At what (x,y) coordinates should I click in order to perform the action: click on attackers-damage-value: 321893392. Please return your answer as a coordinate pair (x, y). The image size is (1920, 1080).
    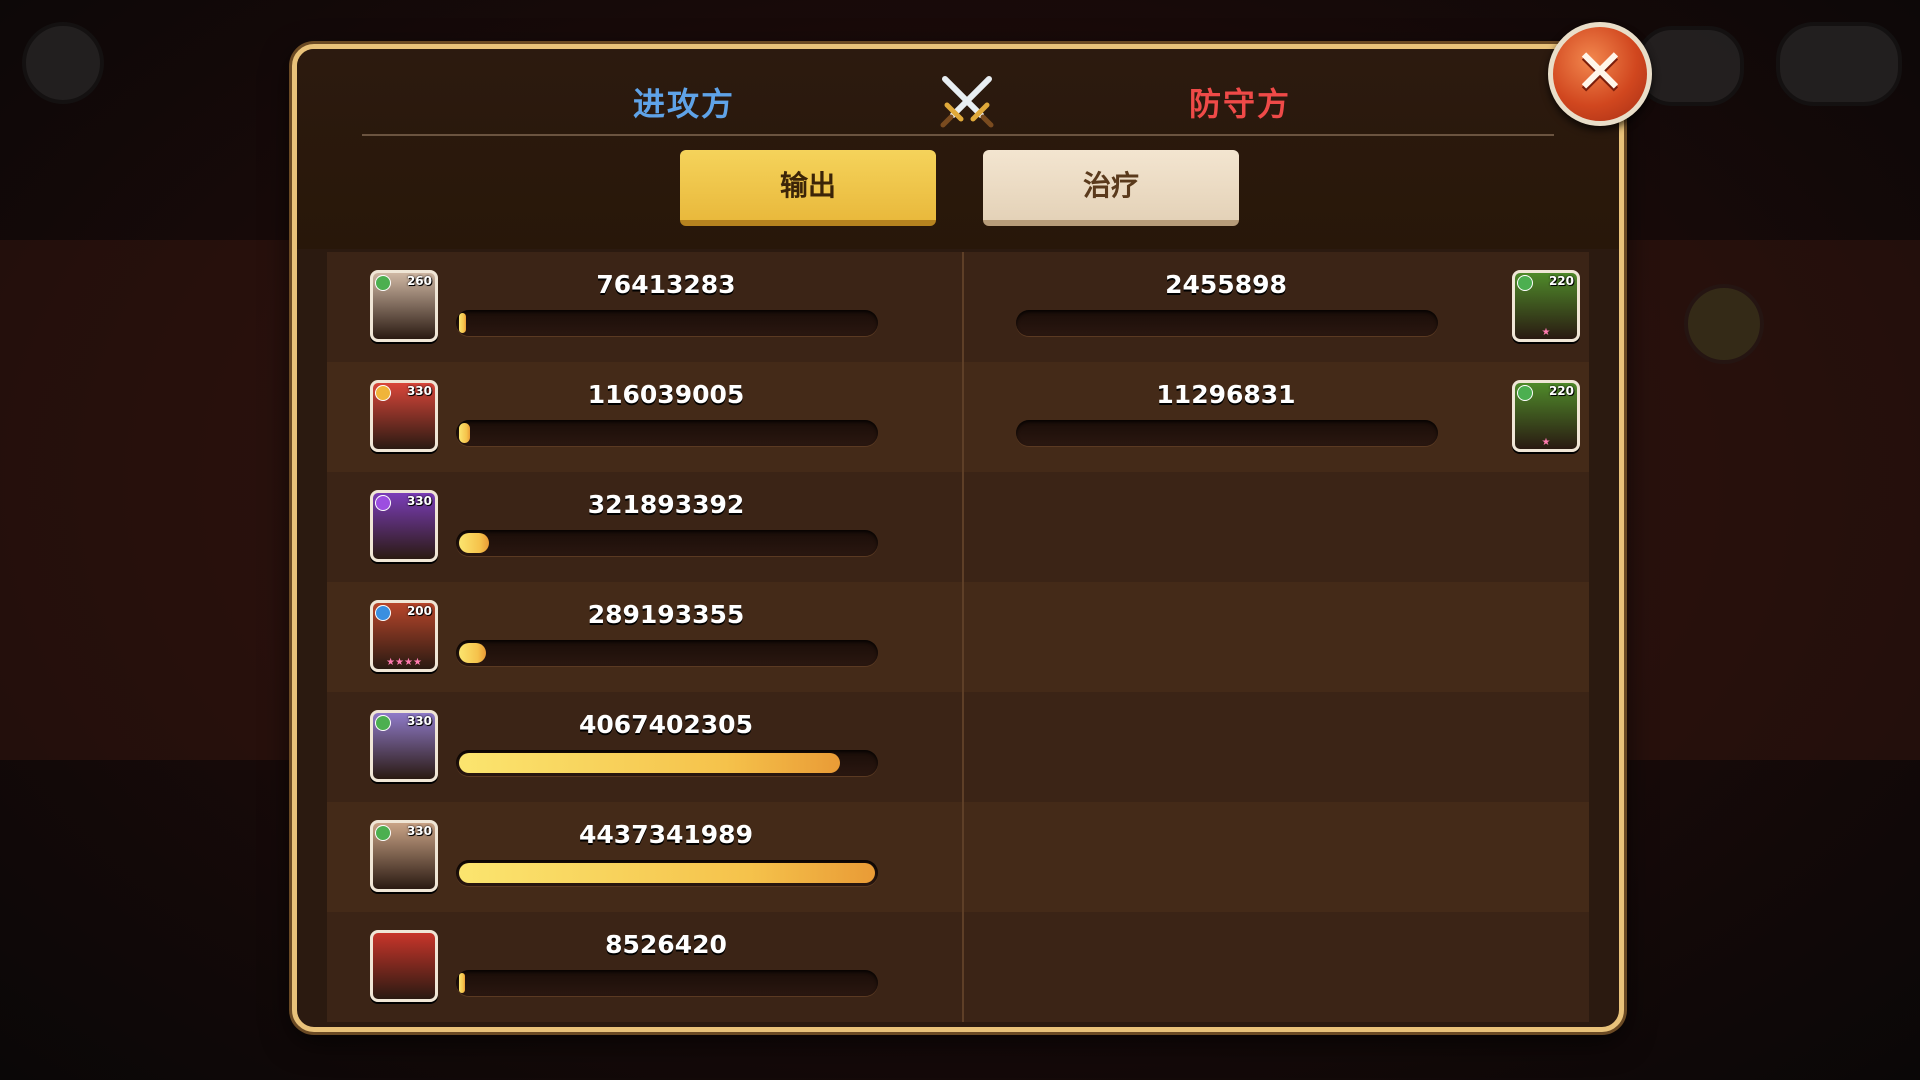
    Looking at the image, I should click on (666, 504).